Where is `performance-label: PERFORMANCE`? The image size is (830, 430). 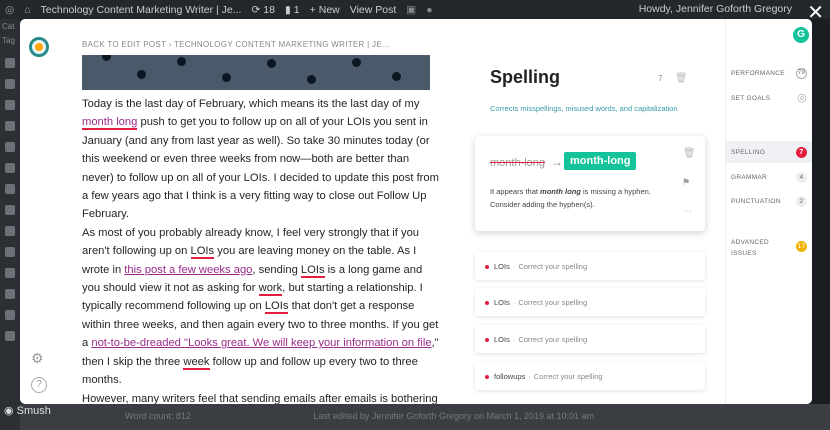 performance-label: PERFORMANCE is located at coordinates (758, 73).